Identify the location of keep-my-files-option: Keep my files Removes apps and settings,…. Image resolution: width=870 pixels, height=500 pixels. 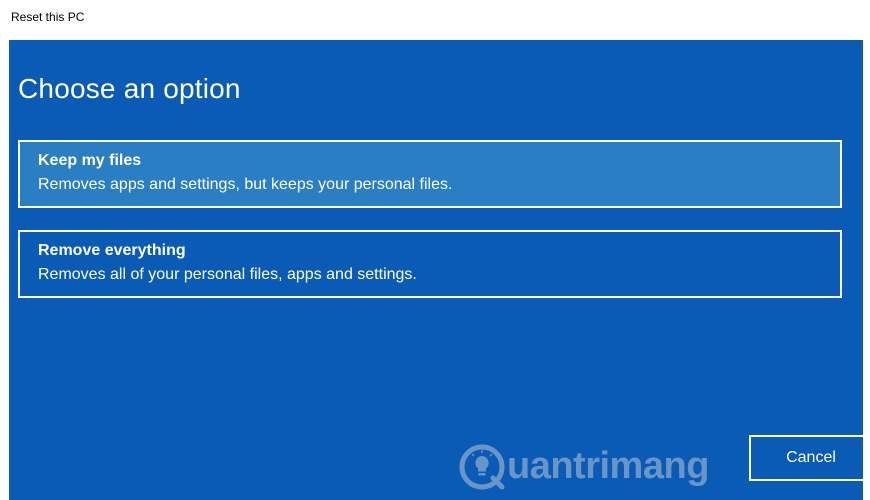
(430, 174).